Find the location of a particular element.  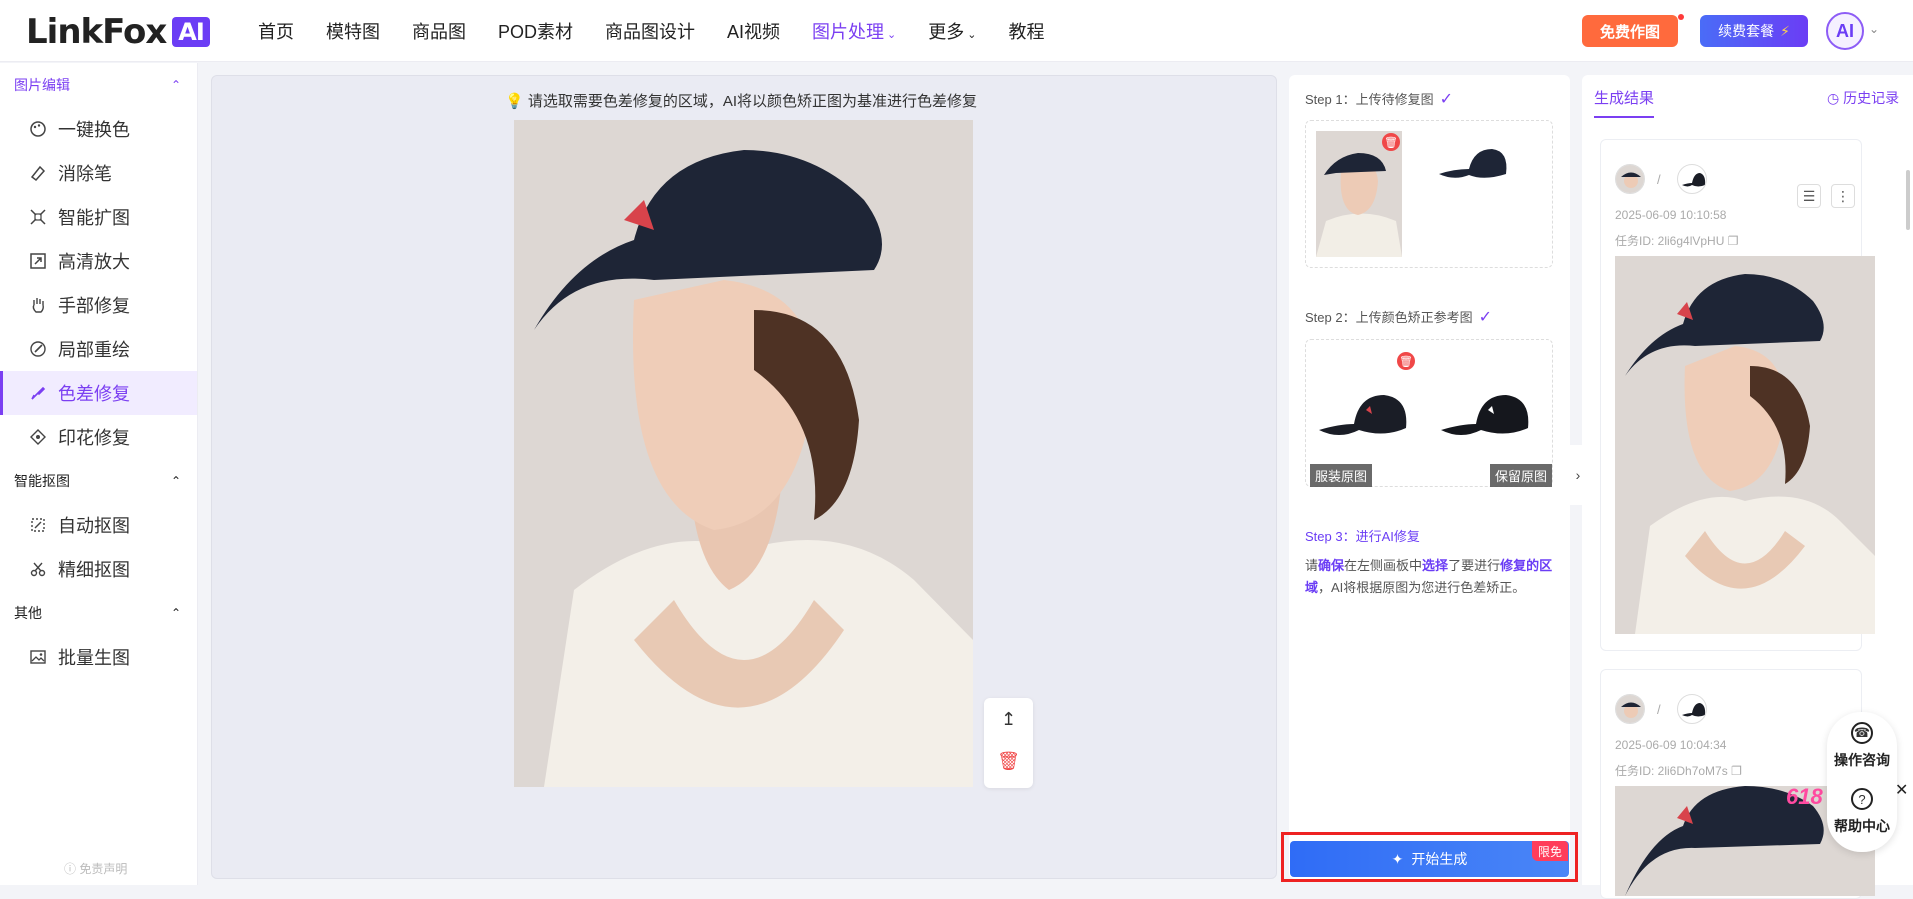

consult-link: 操作咨询 is located at coordinates (1862, 760).